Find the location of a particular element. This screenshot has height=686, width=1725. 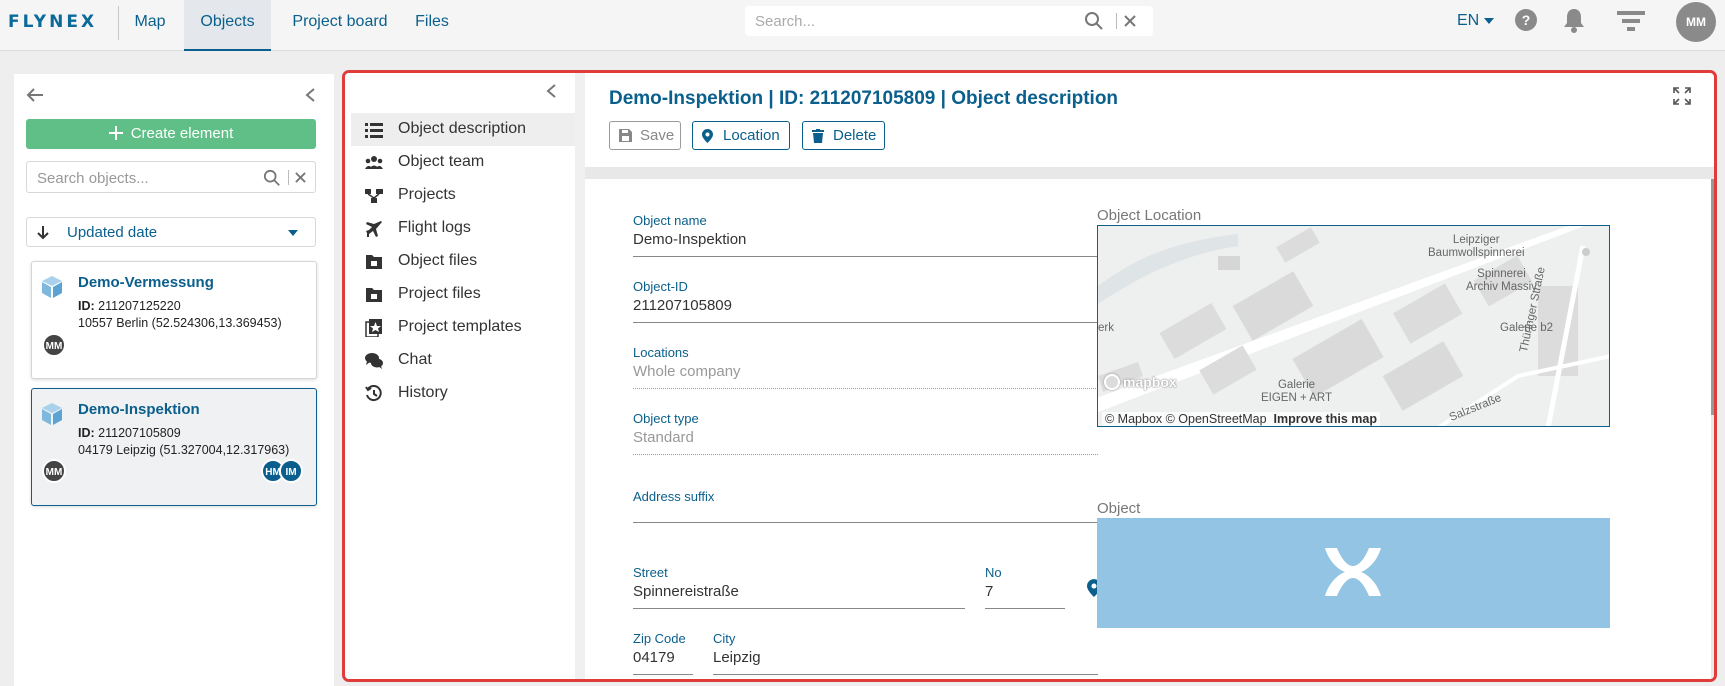

menu-item-label: History is located at coordinates (423, 392).